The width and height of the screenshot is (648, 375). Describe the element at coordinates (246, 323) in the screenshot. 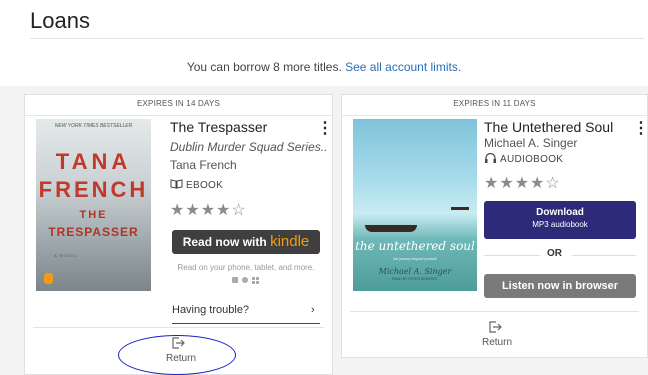

I see `trouble-underline` at that location.